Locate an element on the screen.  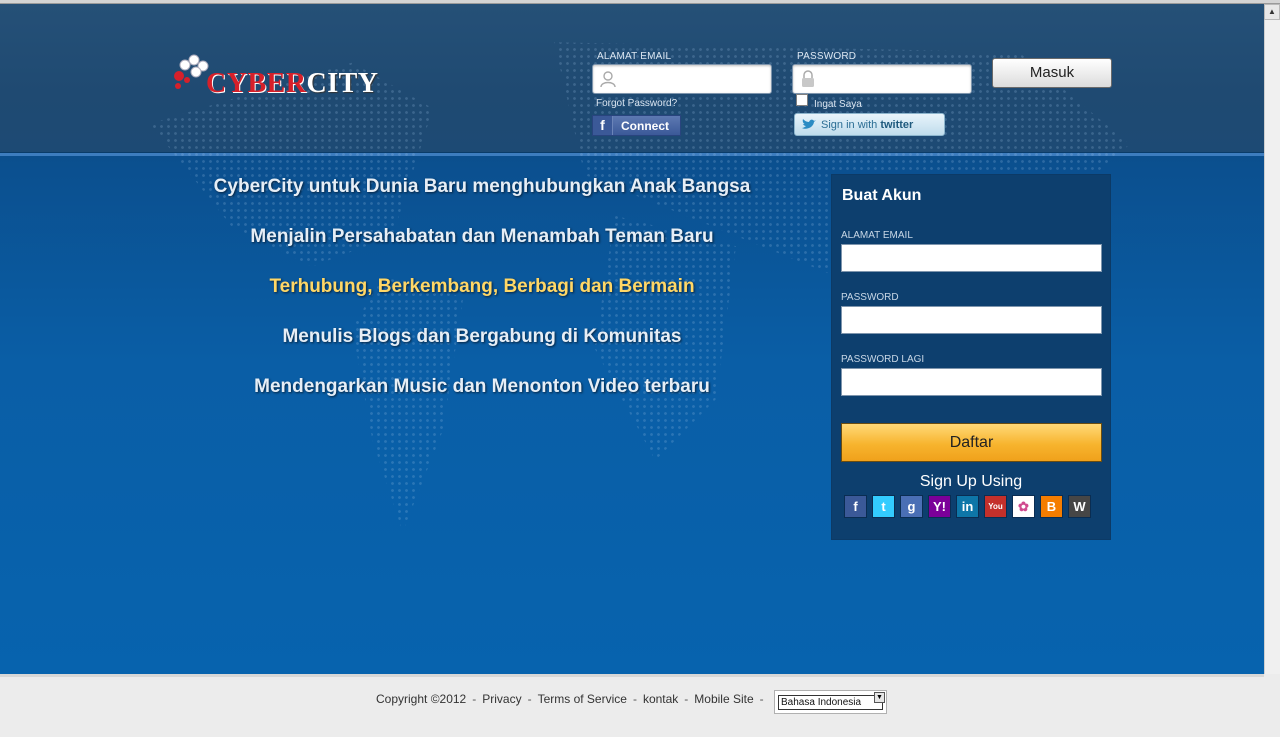
language-select-value: Bahasa Indonesia is located at coordinates (830, 702).